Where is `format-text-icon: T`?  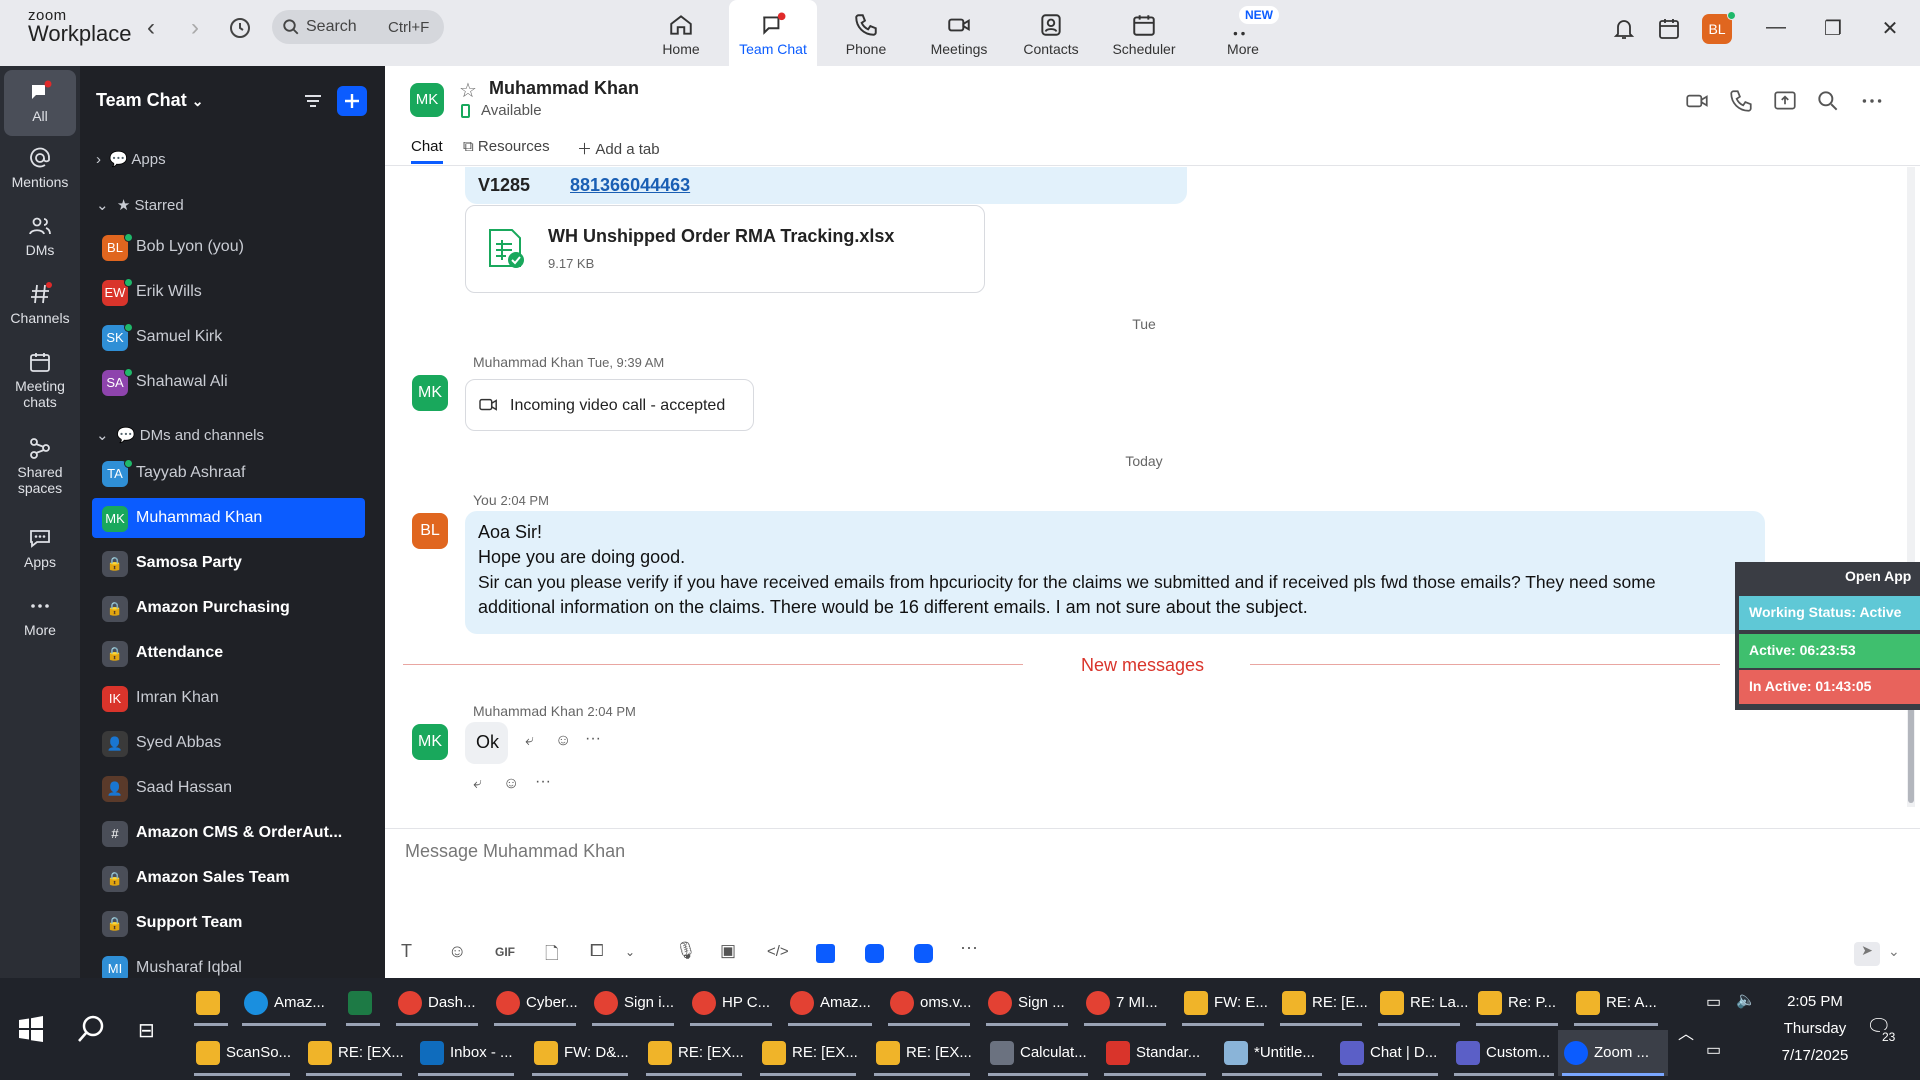 format-text-icon: T is located at coordinates (413, 953).